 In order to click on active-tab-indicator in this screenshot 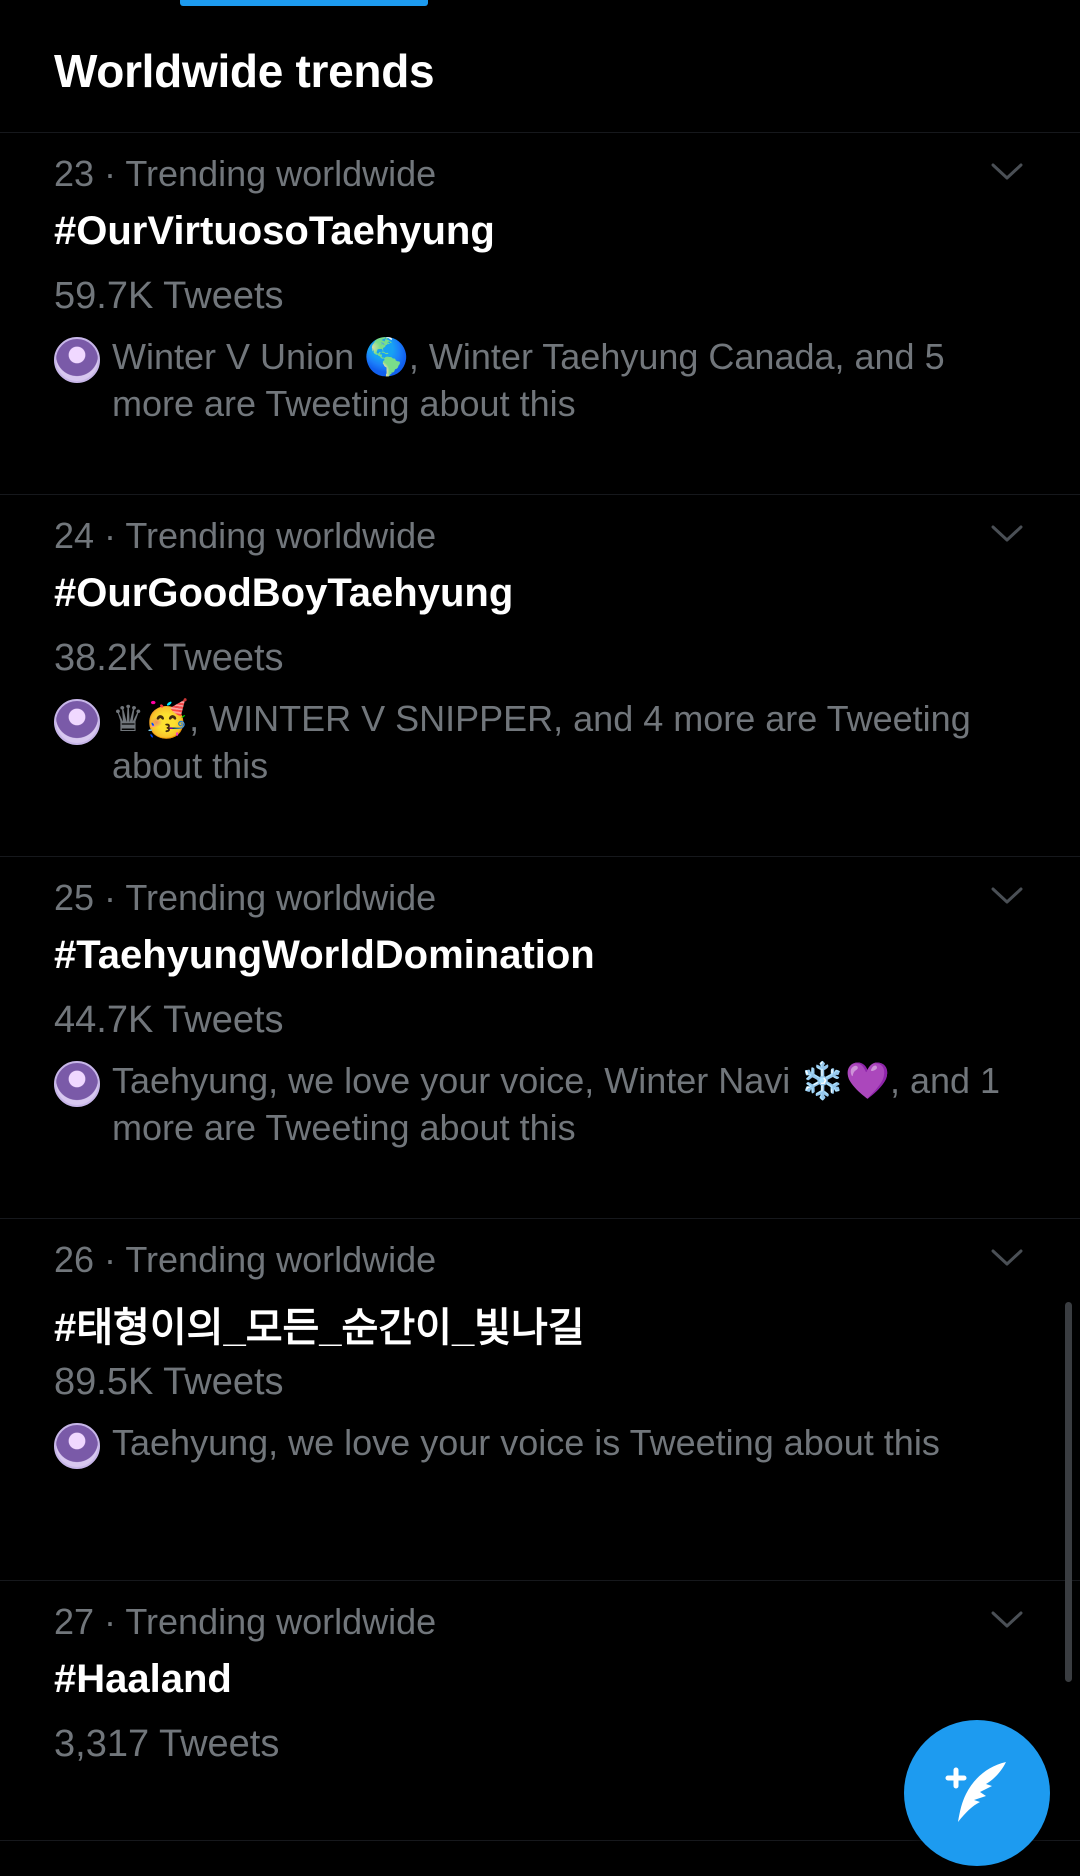, I will do `click(304, 3)`.